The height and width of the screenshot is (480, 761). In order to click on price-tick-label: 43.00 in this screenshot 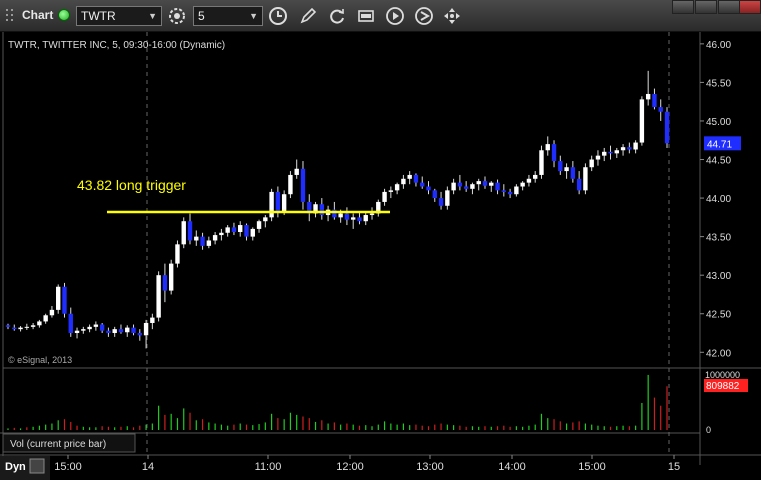, I will do `click(718, 276)`.